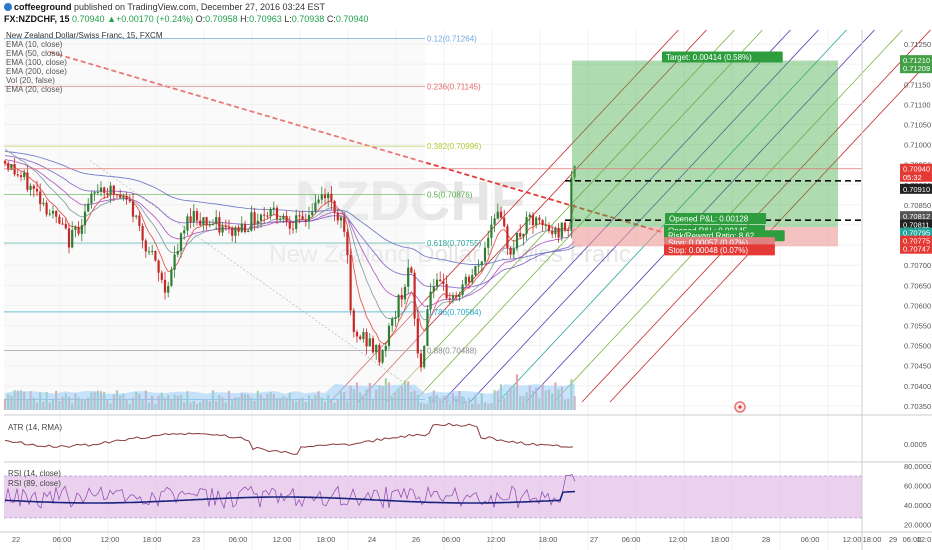  What do you see at coordinates (708, 250) in the screenshot?
I see `stop-label: Stop: 0.00048 (0.07%)` at bounding box center [708, 250].